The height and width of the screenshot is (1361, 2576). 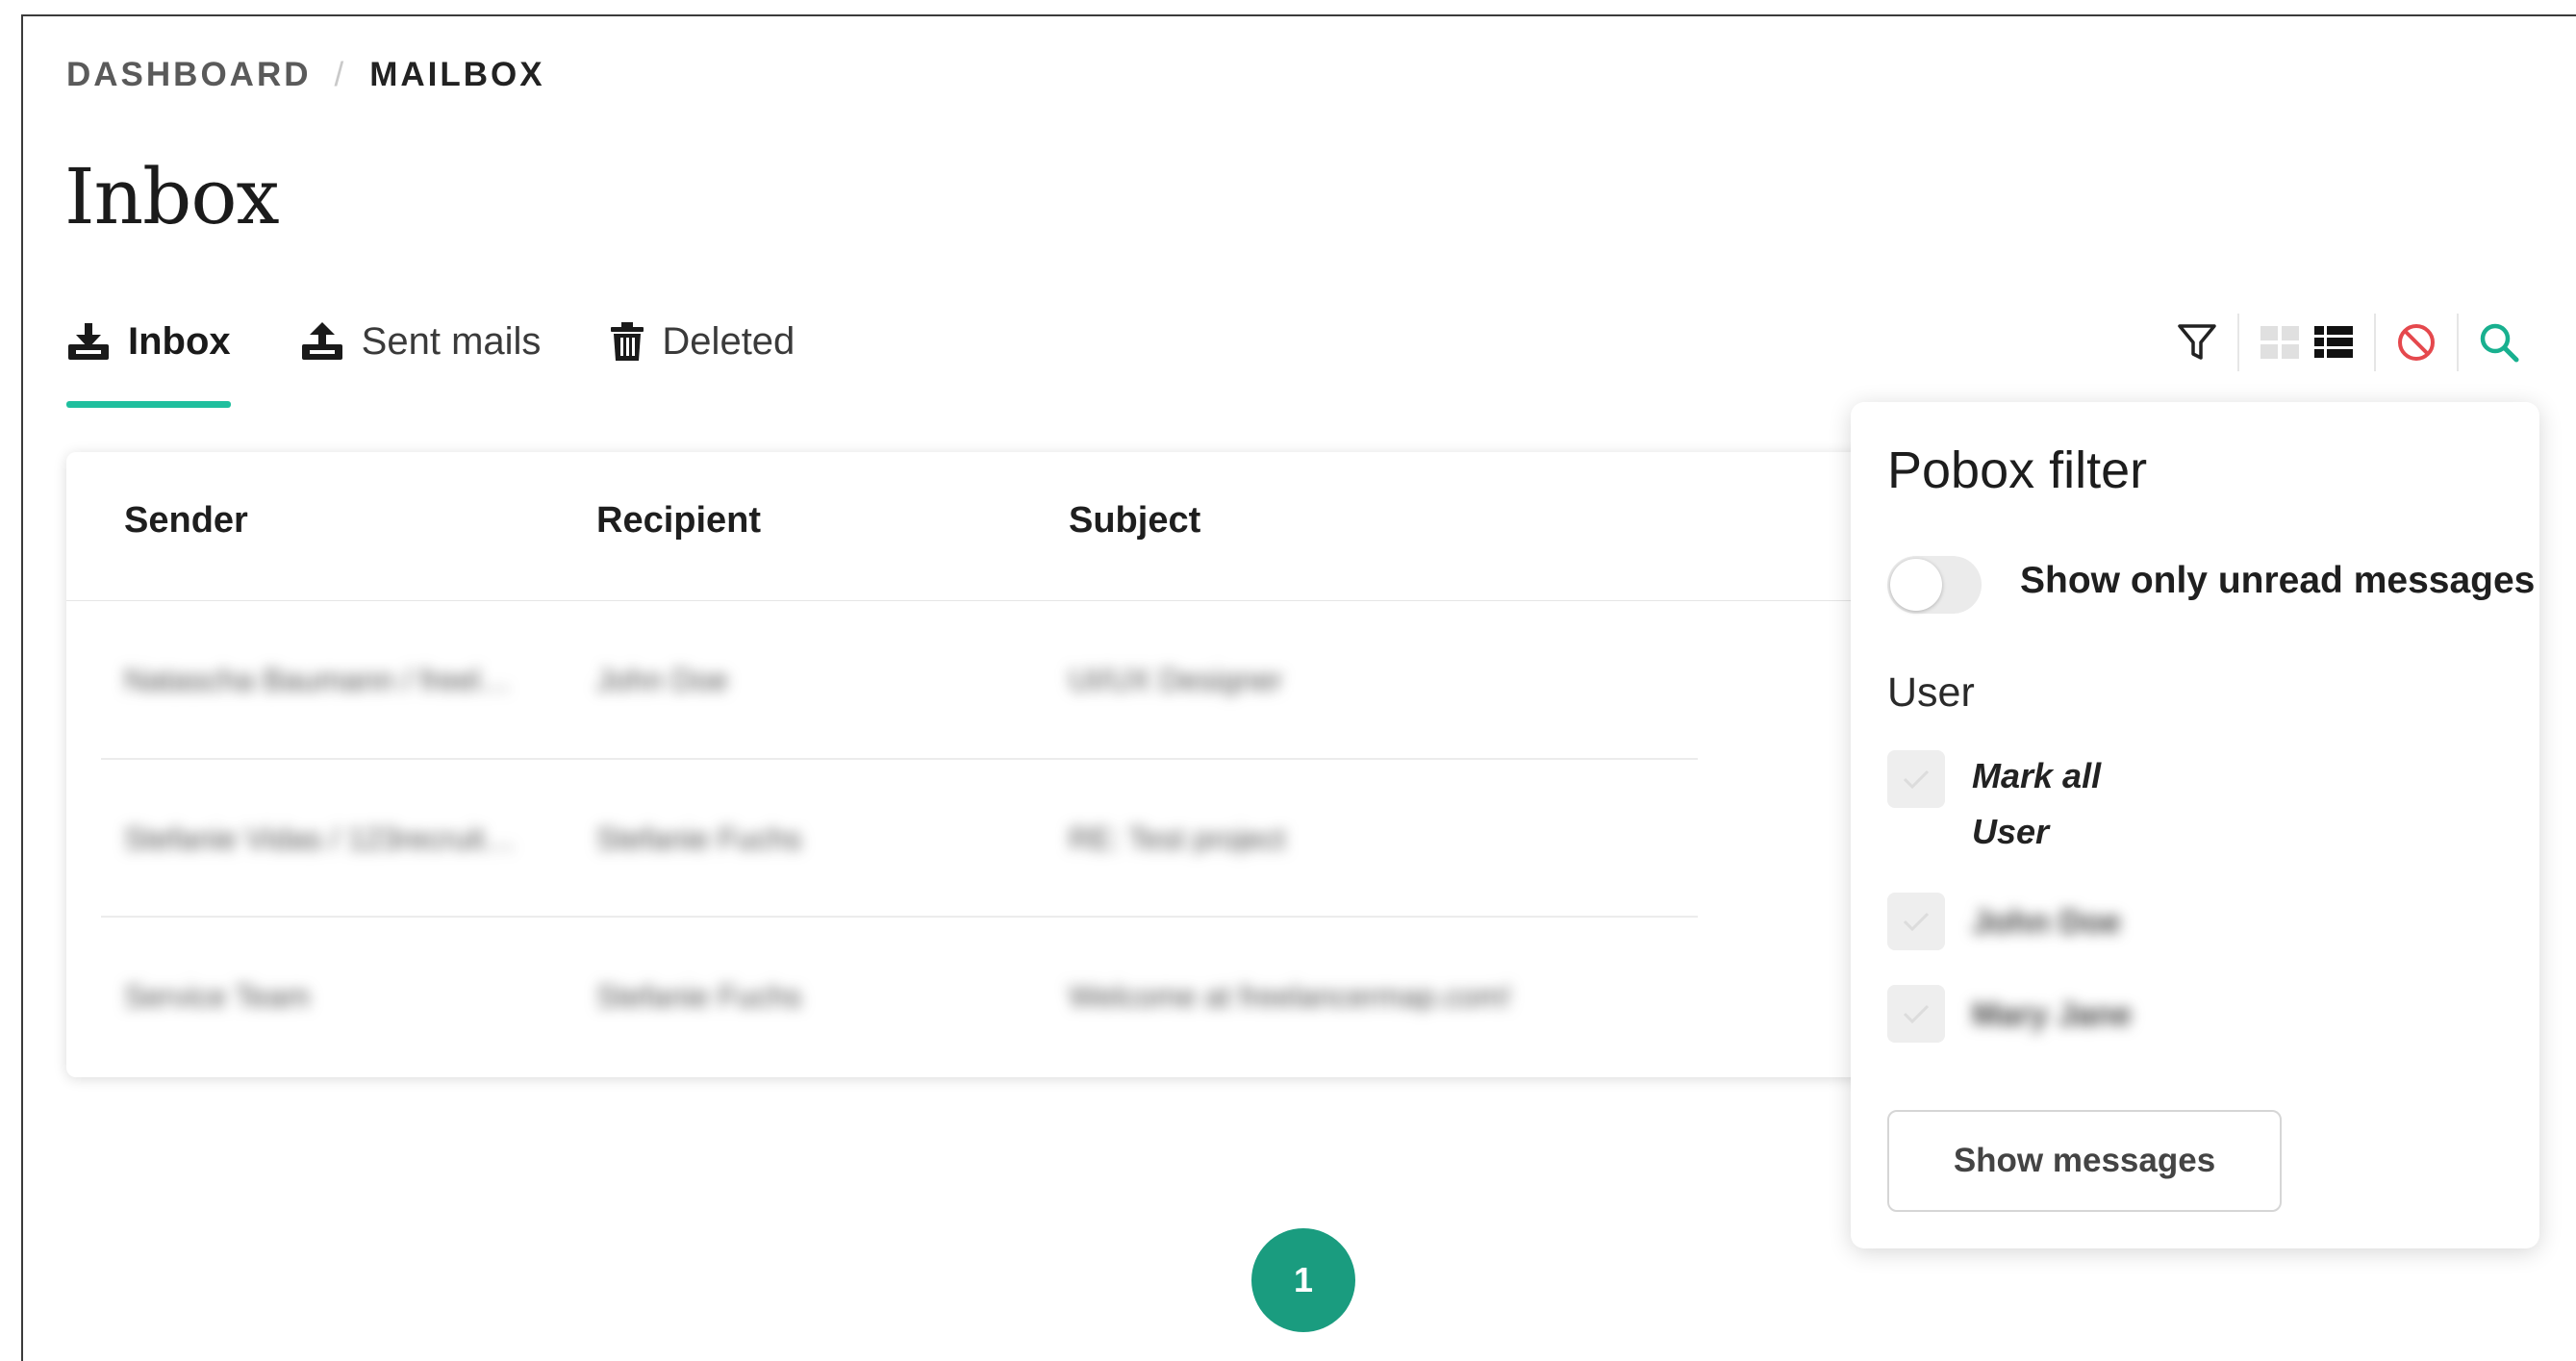 What do you see at coordinates (189, 75) in the screenshot?
I see `breadcrumb-dashboard: DASHBOARD` at bounding box center [189, 75].